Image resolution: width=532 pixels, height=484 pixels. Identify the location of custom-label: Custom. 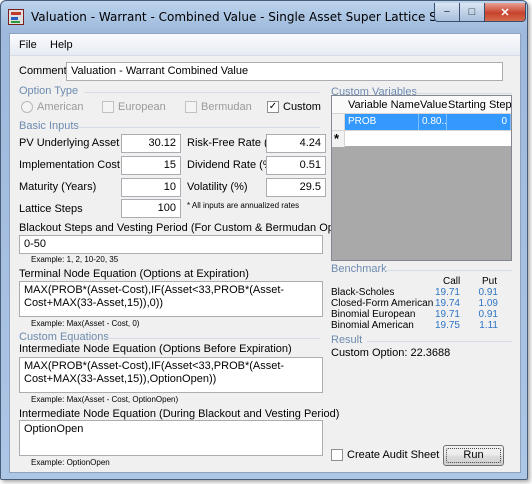
(302, 107).